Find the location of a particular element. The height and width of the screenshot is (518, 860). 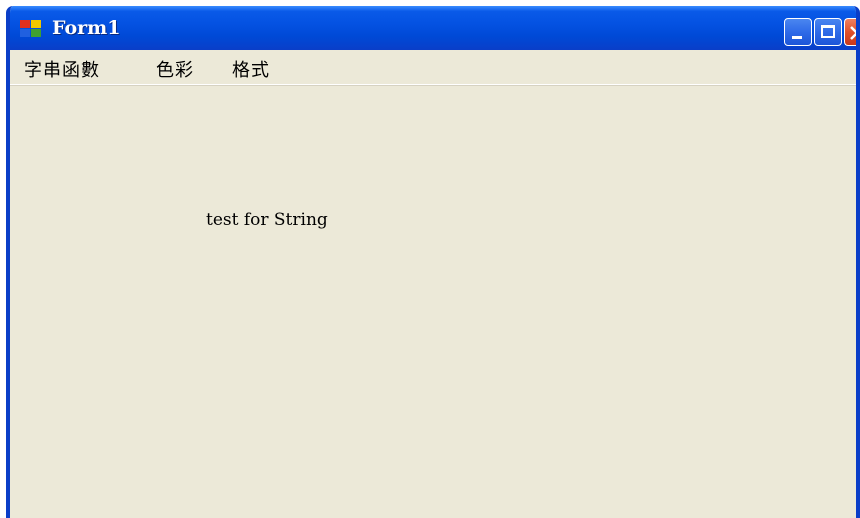

menu-item-string-functions: 字串函數 is located at coordinates (62, 69).